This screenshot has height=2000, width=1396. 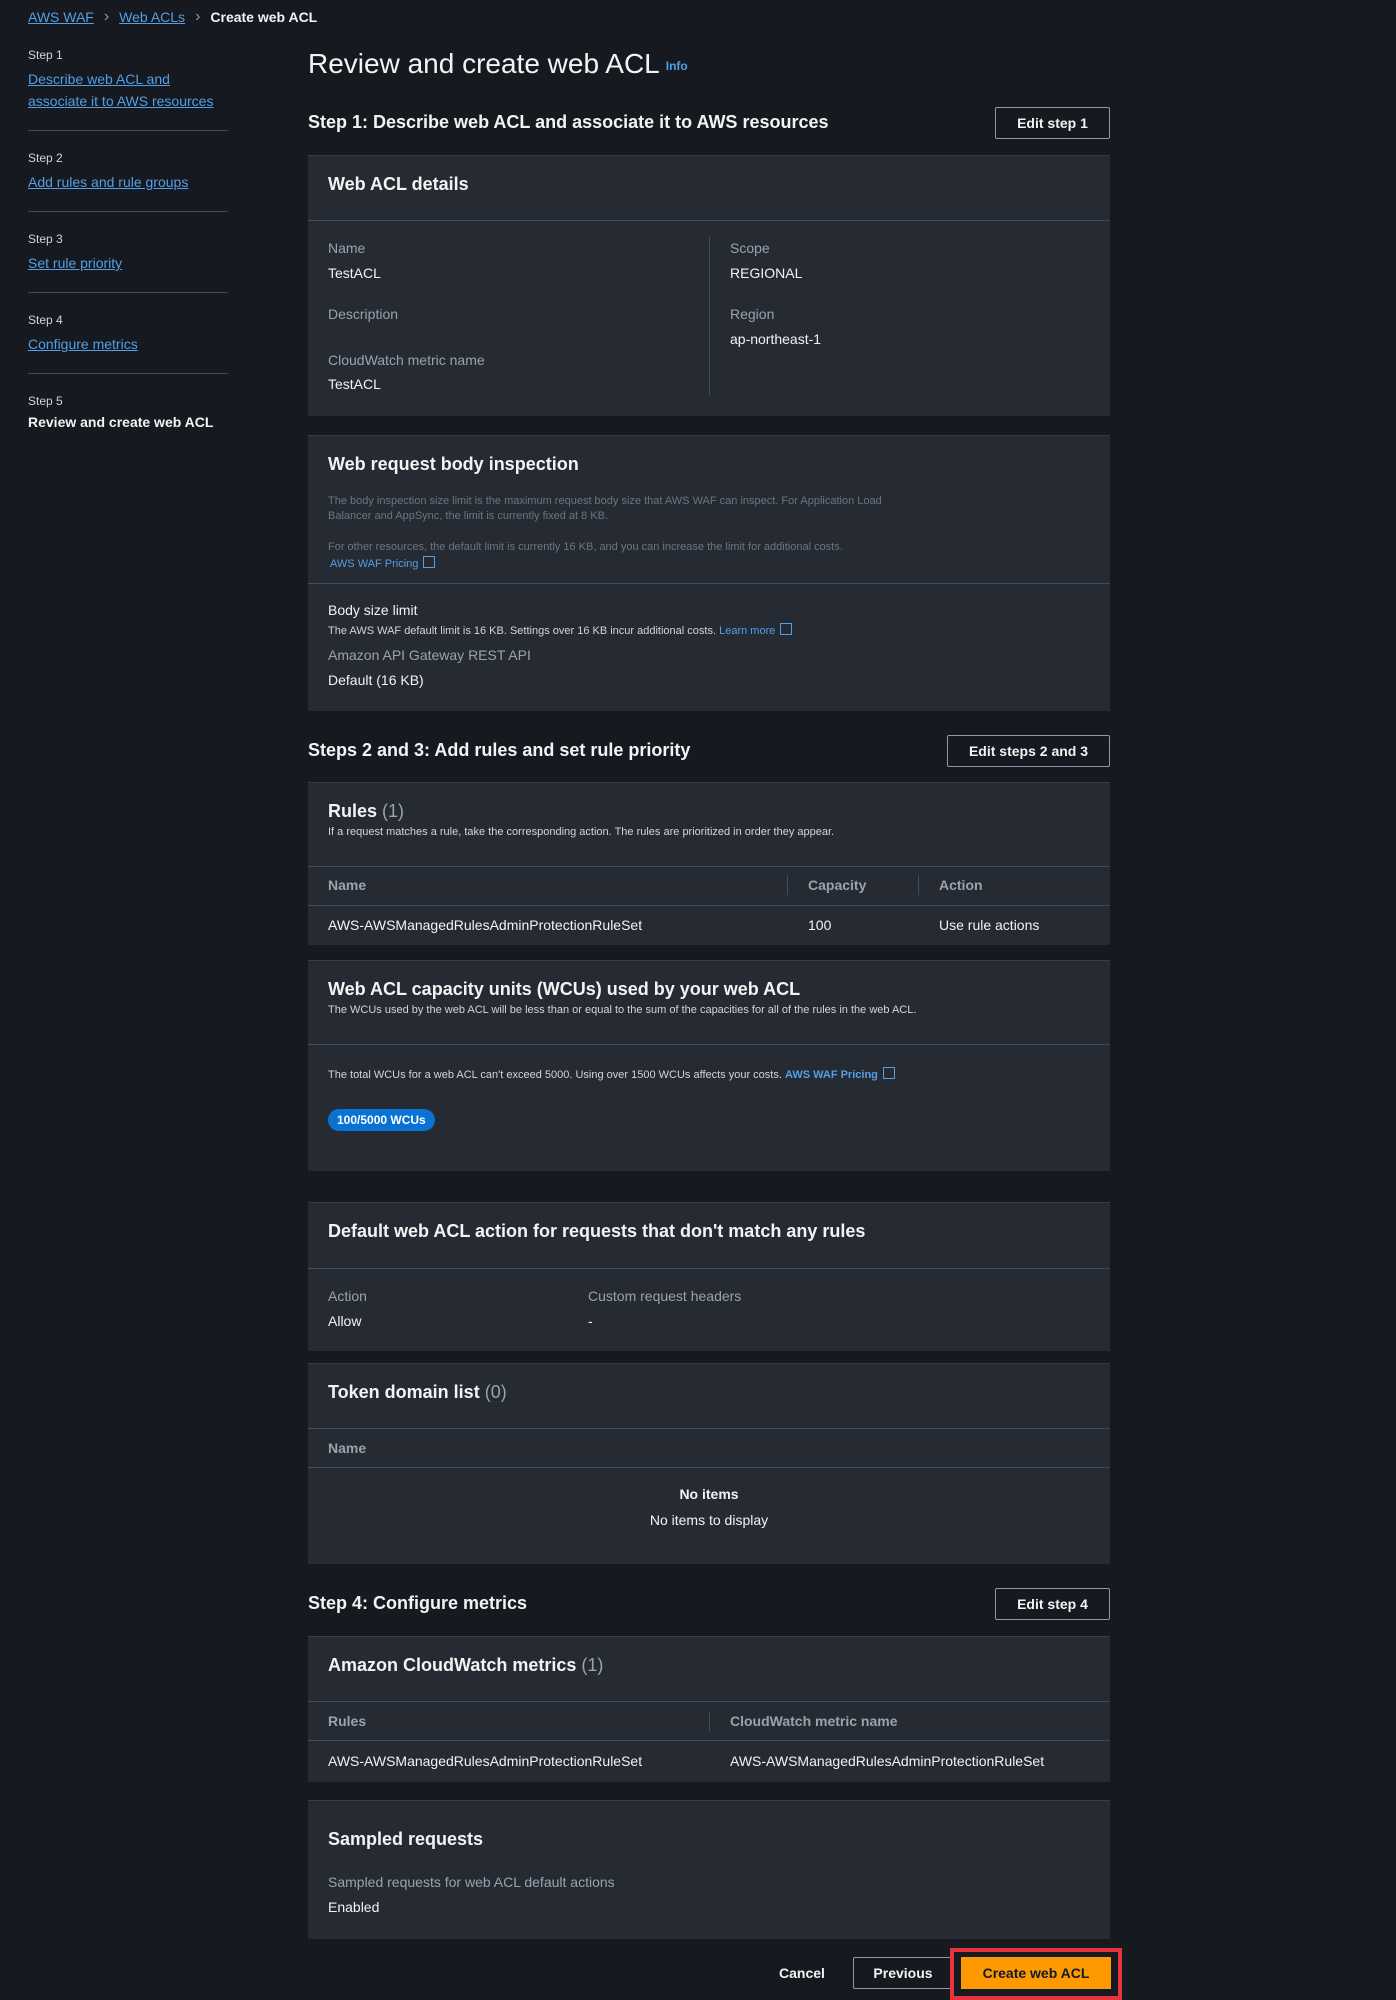 What do you see at coordinates (709, 1383) in the screenshot?
I see `card-title: Token domain list (0)` at bounding box center [709, 1383].